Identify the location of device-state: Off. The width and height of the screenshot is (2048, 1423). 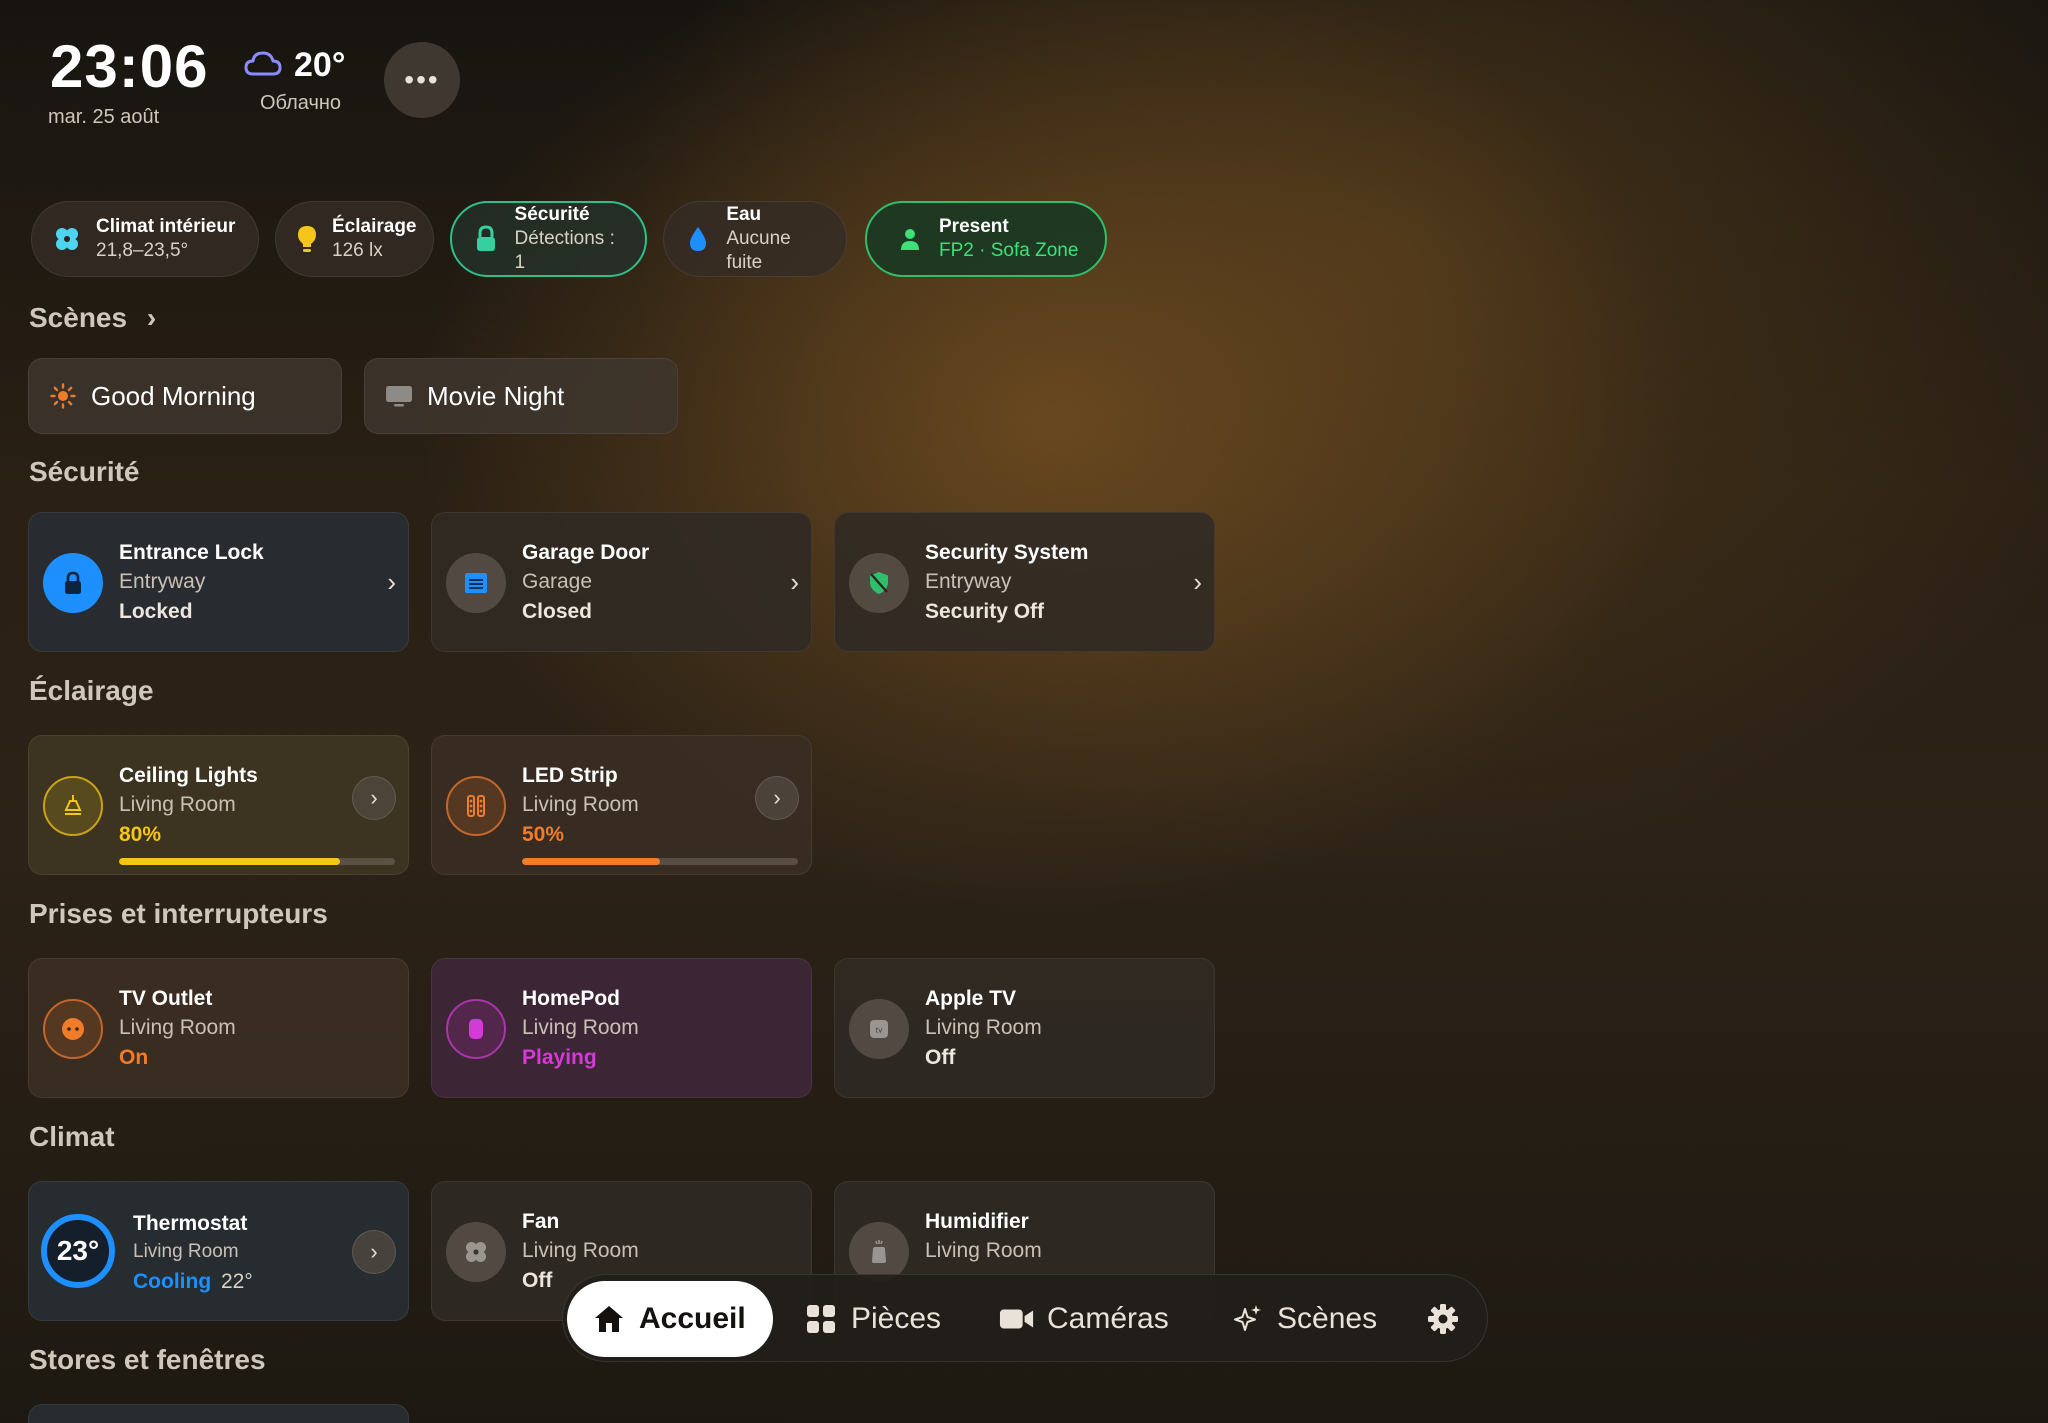
(940, 1057).